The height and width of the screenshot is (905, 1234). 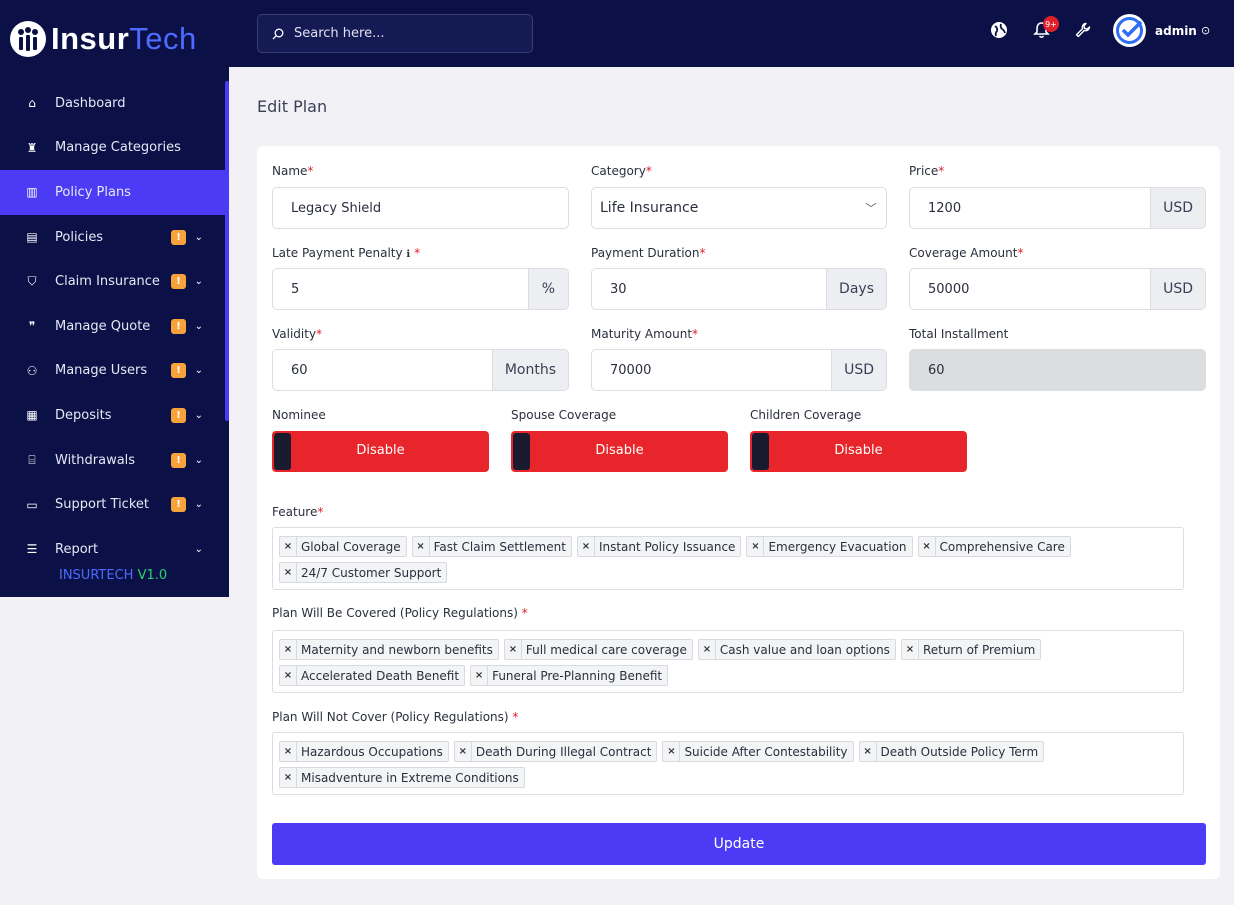 I want to click on tag-chip: × Global Coverage, so click(x=343, y=546).